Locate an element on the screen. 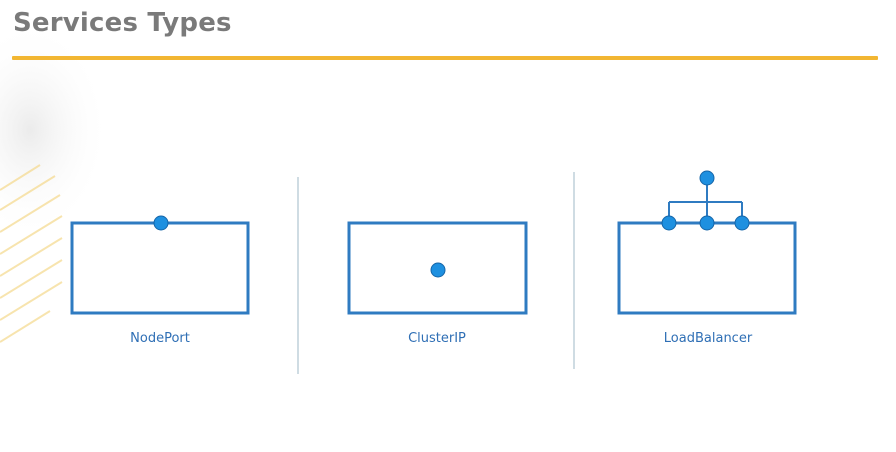 The height and width of the screenshot is (452, 896). nodeport-diagram is located at coordinates (160, 265).